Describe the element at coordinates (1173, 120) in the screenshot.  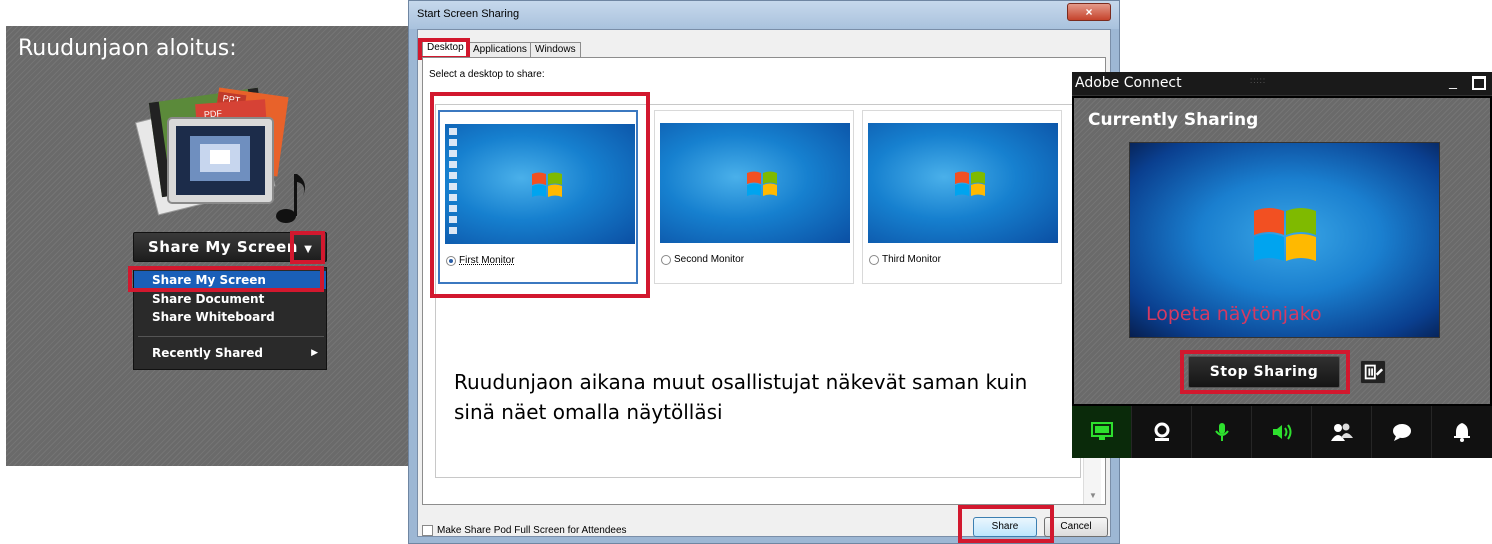
I see `sharing-status: Currently Sharing` at that location.